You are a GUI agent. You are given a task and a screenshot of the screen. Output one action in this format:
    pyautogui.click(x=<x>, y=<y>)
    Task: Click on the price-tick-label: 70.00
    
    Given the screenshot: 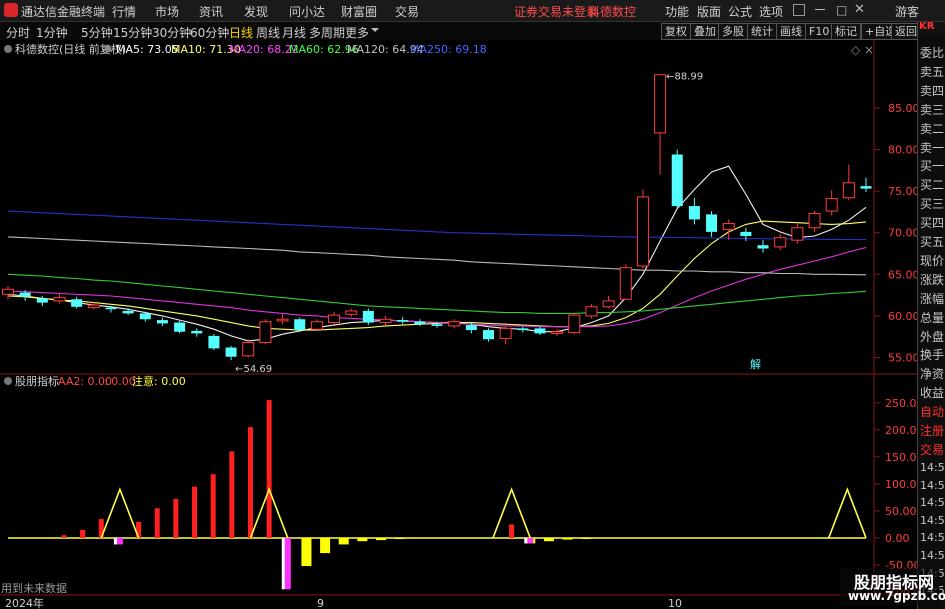 What is the action you would take?
    pyautogui.click(x=902, y=233)
    